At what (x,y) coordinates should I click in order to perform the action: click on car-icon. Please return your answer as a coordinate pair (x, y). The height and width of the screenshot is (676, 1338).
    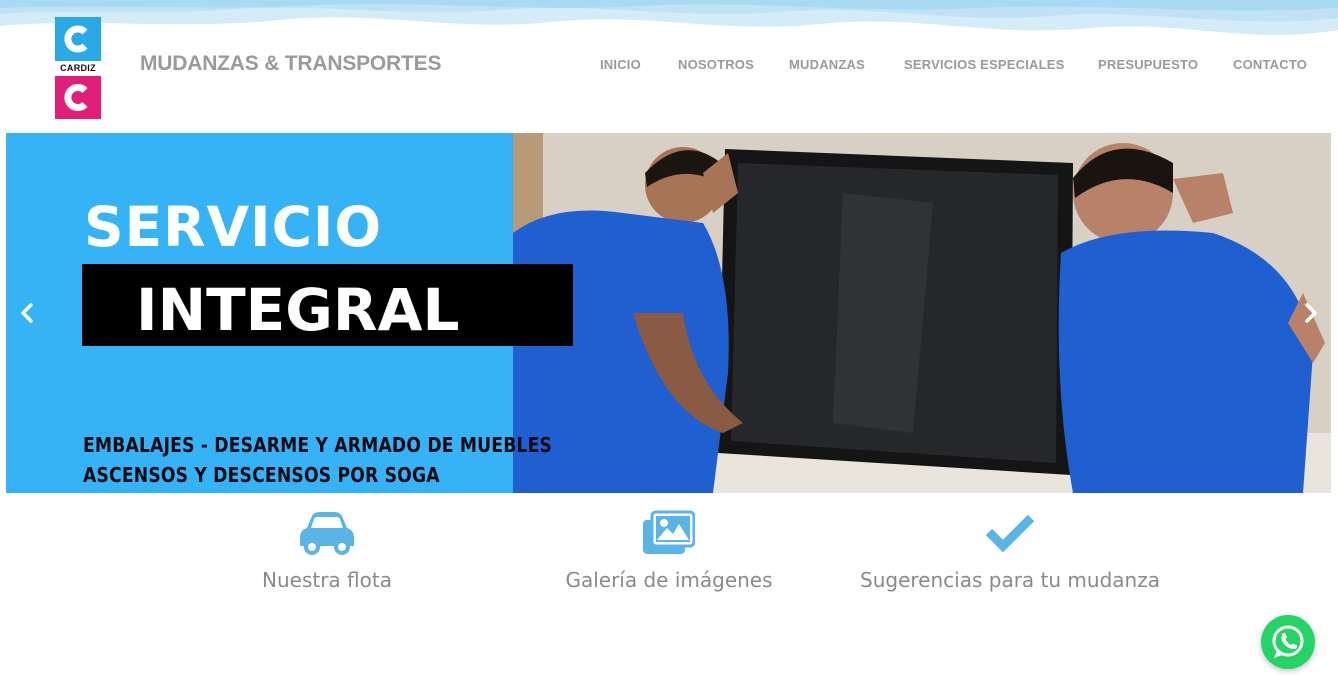
    Looking at the image, I should click on (327, 533).